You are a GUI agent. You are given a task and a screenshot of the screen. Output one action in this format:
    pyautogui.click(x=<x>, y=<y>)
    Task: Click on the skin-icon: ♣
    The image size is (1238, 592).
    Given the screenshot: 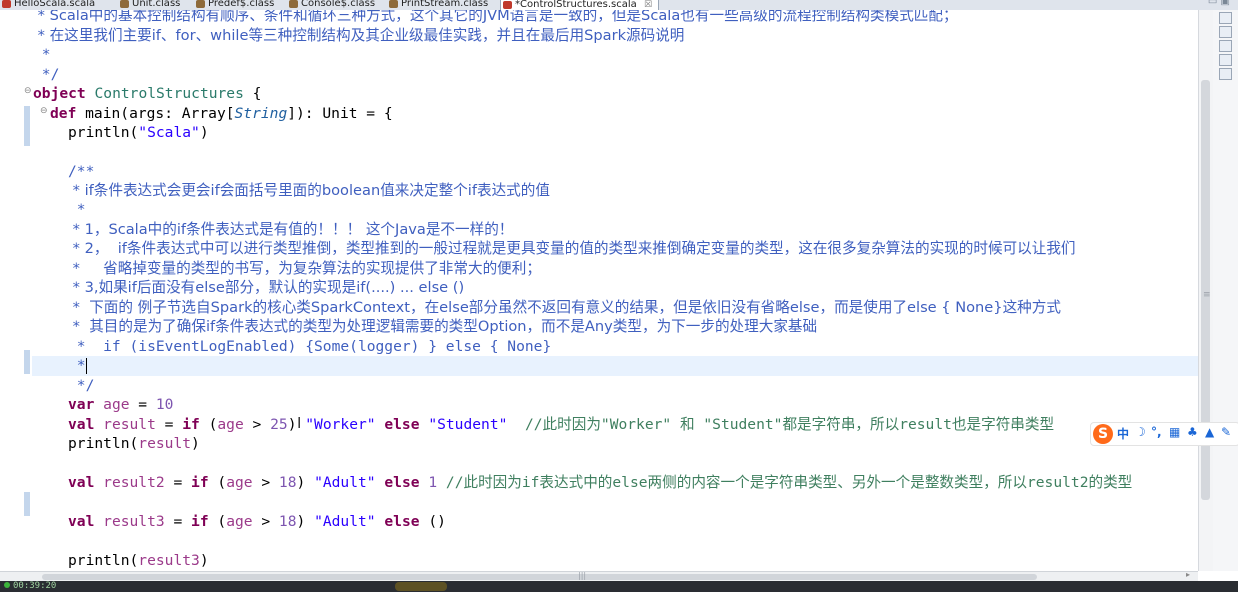 What is the action you would take?
    pyautogui.click(x=1192, y=432)
    